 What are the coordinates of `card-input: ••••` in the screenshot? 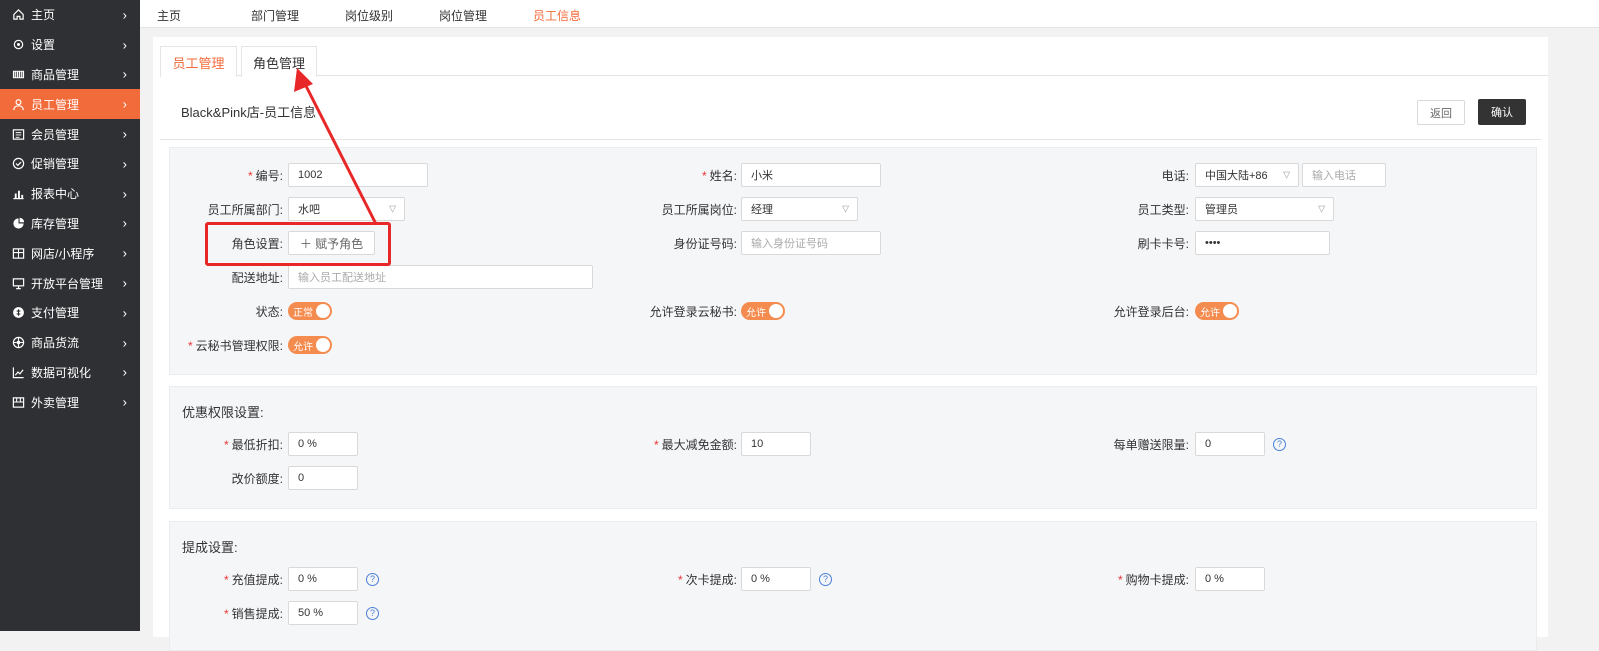 It's located at (1262, 243).